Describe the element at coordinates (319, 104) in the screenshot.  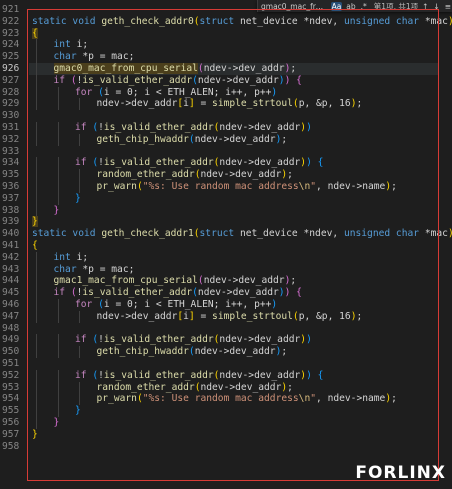
I see `code-token: p, &p,` at that location.